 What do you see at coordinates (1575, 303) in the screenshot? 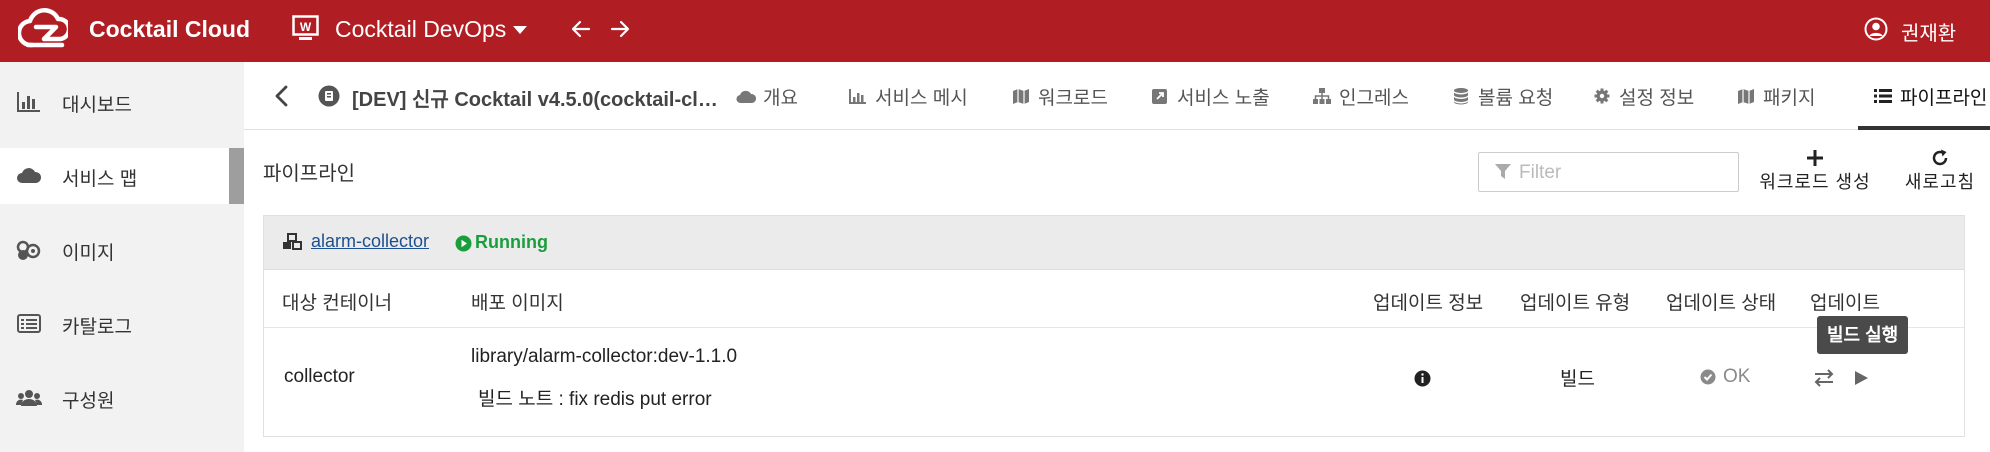
I see `column-header-update-type: 업데이트 유형` at bounding box center [1575, 303].